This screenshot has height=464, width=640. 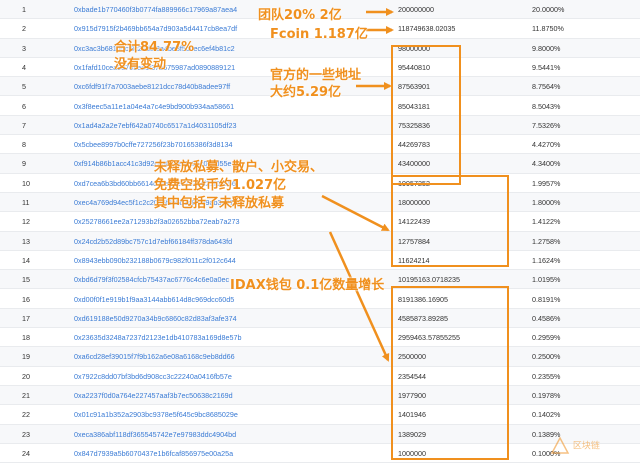 I want to click on percentage-cell: 1.2758%, so click(x=546, y=241).